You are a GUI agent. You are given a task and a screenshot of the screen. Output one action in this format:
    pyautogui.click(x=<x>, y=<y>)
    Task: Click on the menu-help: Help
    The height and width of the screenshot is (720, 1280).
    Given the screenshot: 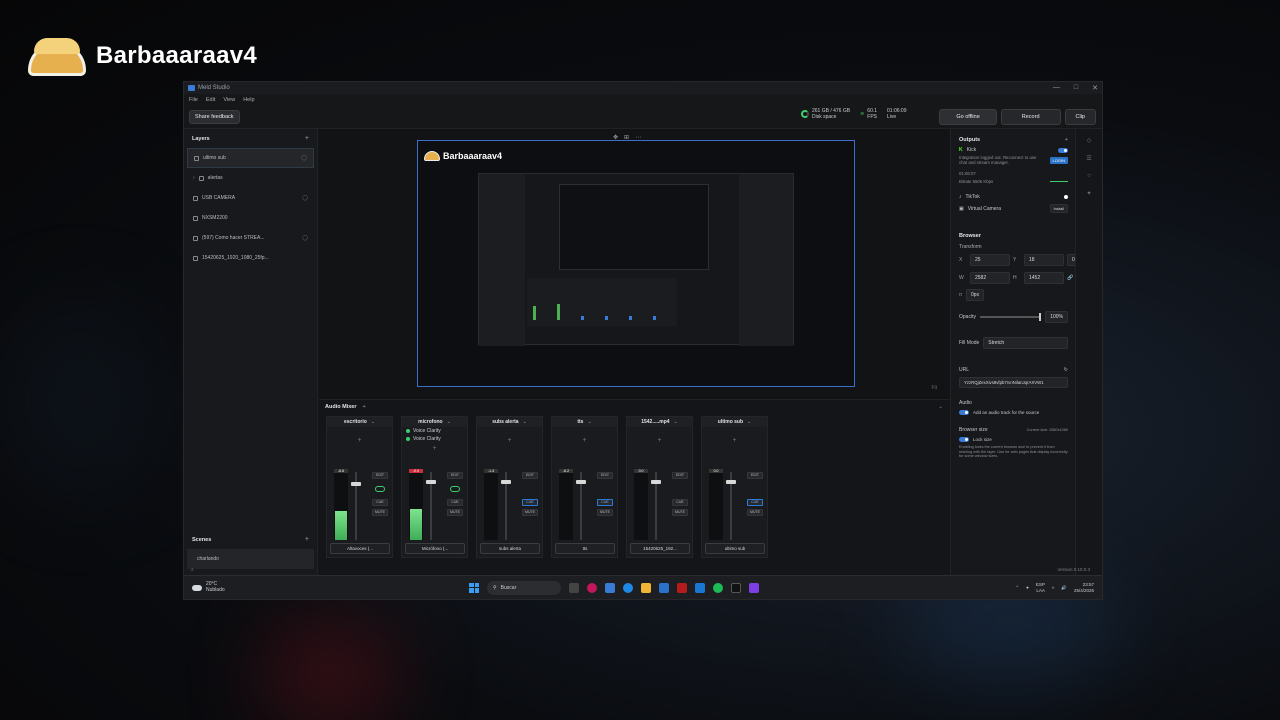 What is the action you would take?
    pyautogui.click(x=248, y=100)
    